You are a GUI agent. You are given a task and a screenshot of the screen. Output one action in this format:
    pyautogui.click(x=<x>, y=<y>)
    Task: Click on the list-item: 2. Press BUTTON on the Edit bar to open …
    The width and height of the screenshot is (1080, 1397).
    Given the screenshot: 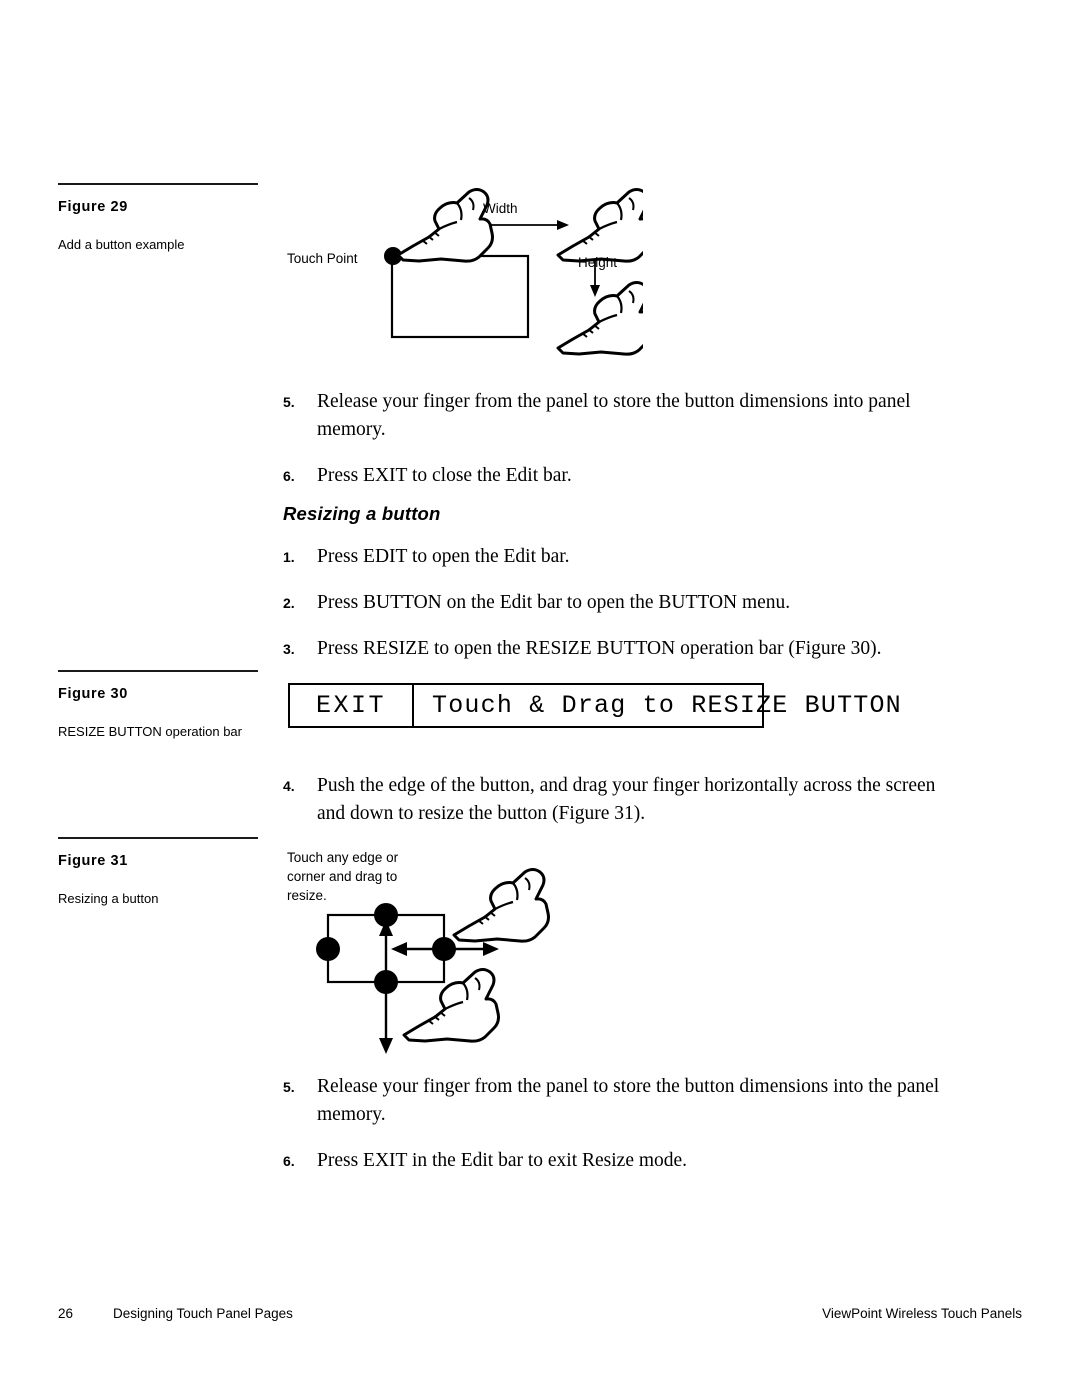 What is the action you would take?
    pyautogui.click(x=613, y=603)
    